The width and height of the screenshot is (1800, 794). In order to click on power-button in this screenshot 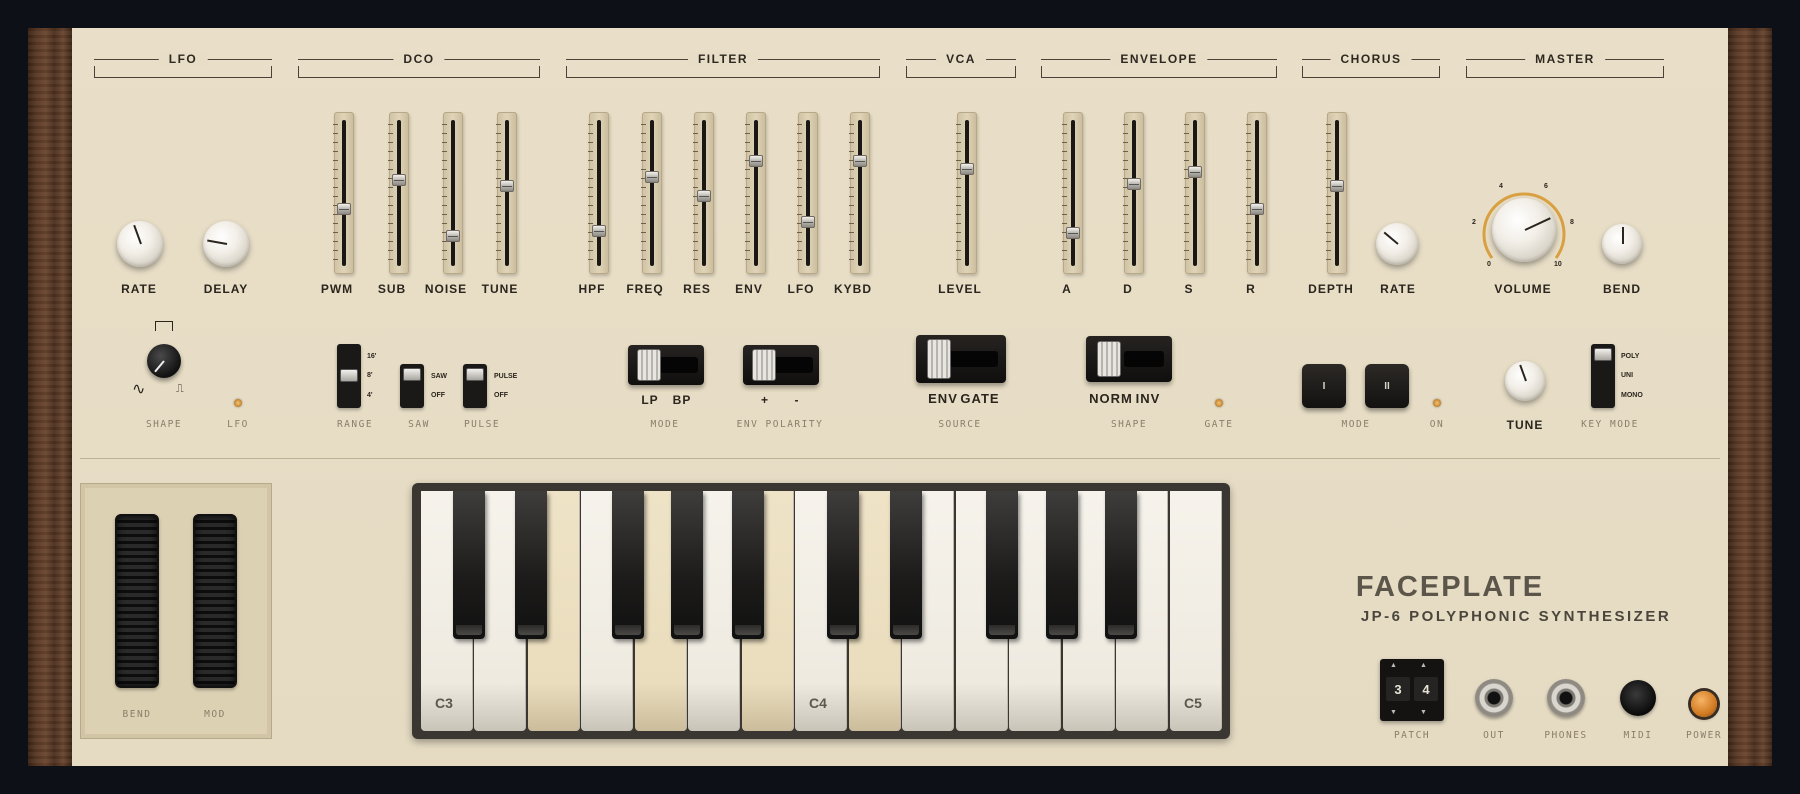, I will do `click(1704, 704)`.